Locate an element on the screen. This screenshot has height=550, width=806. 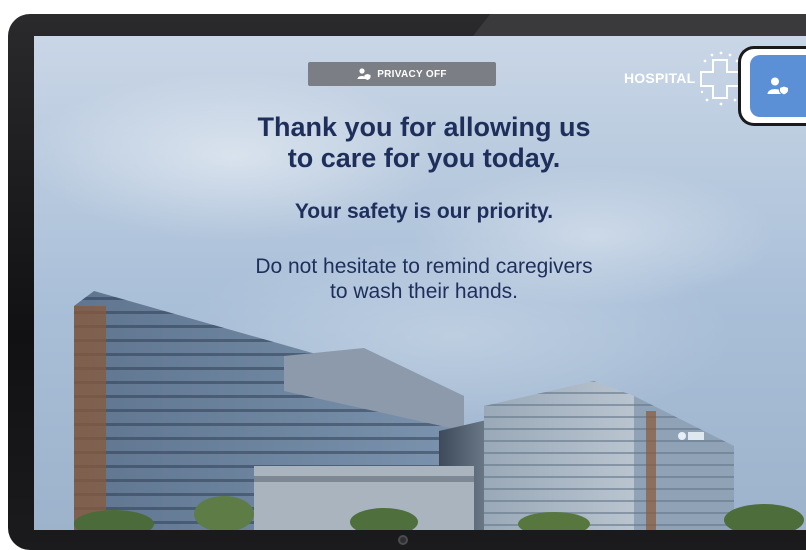
privacy-toggle-face is located at coordinates (778, 86).